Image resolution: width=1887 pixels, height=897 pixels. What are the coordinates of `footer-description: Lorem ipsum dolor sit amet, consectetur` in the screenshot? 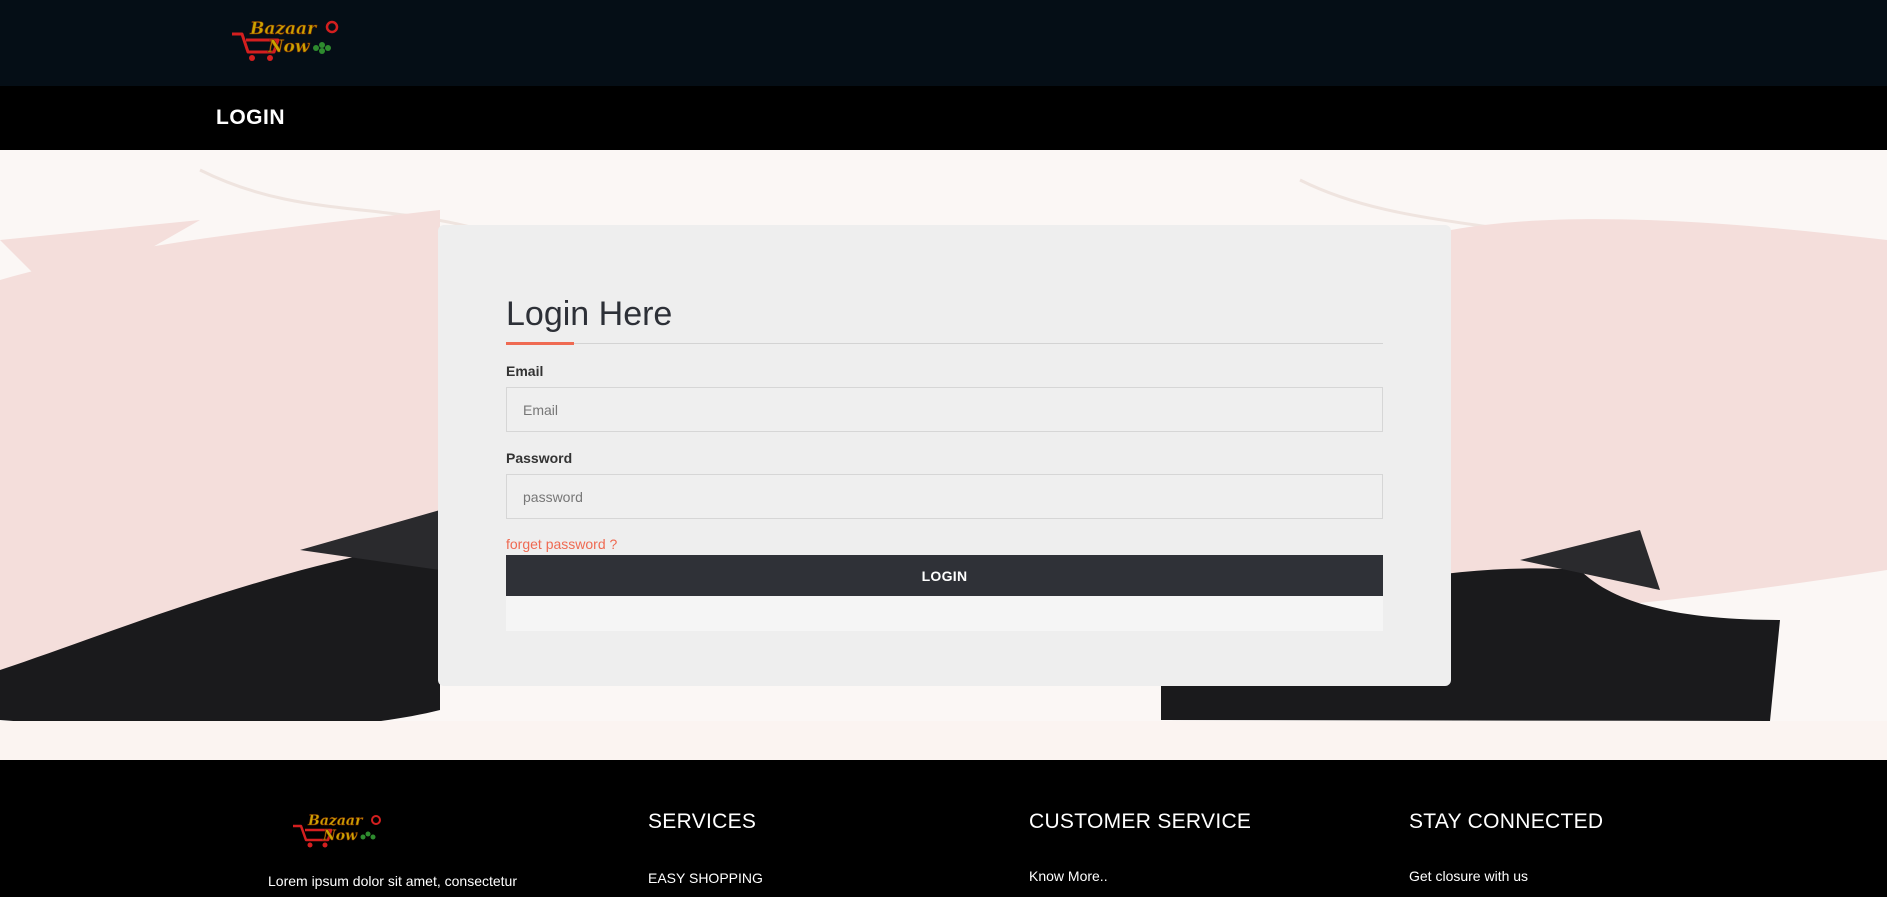 It's located at (392, 881).